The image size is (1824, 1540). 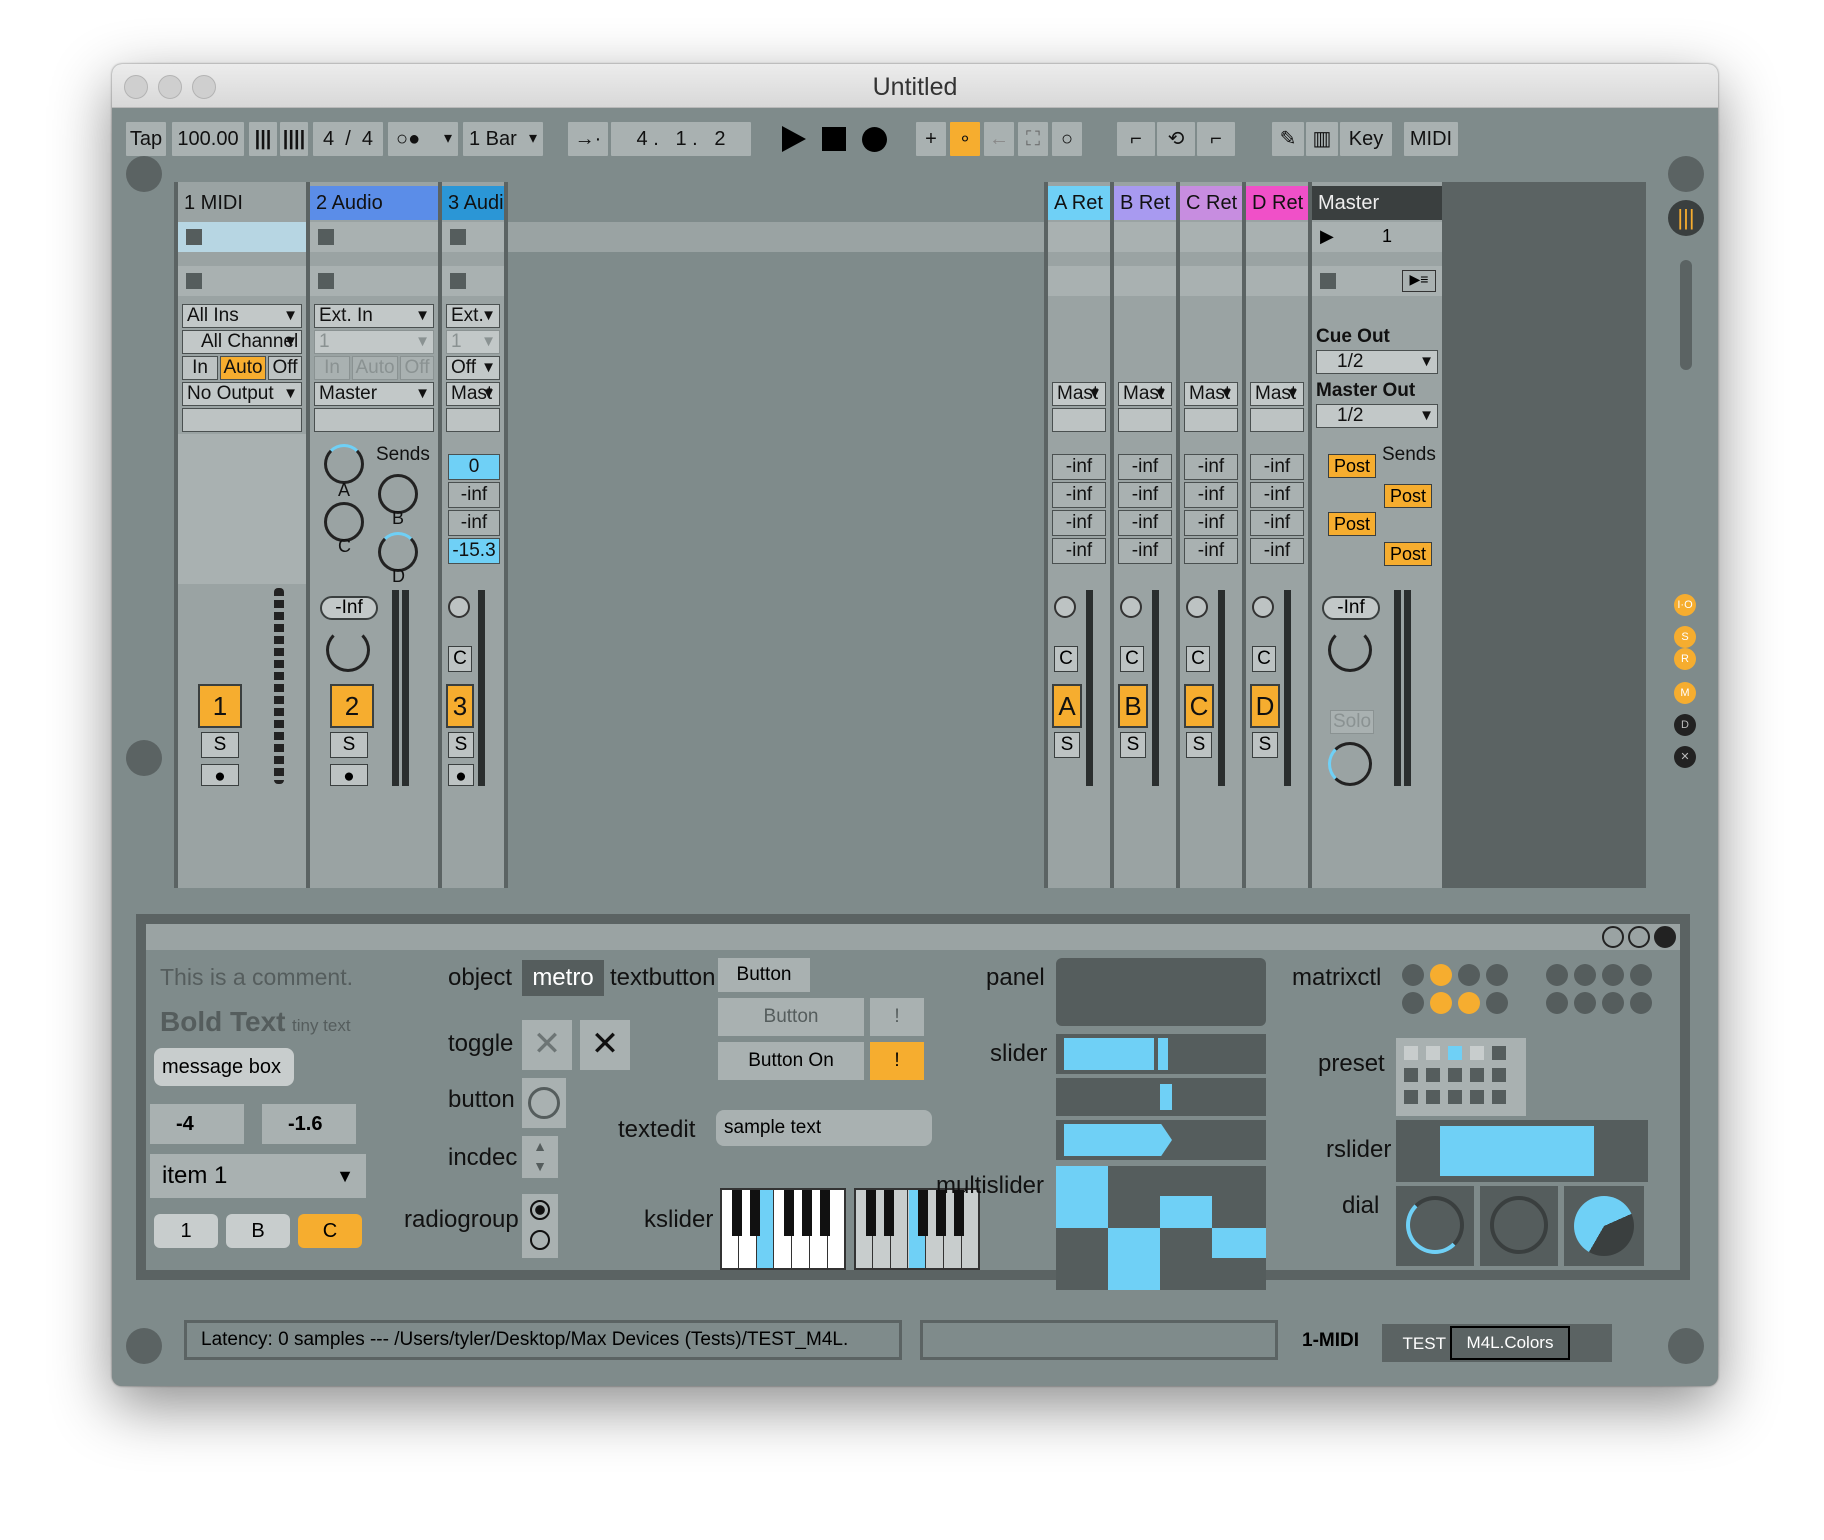 I want to click on clip-view-icon, so click(x=144, y=758).